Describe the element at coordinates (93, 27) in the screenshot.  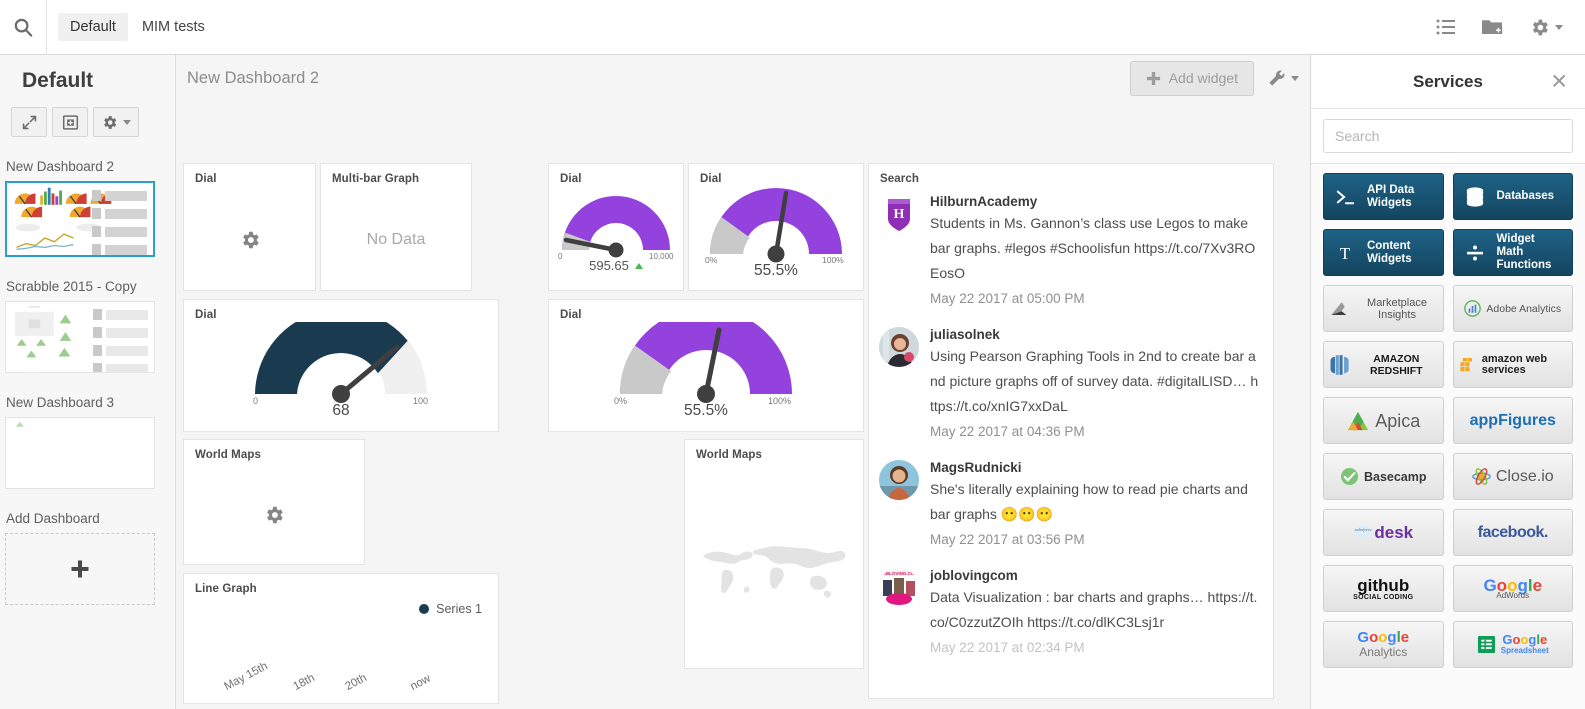
I see `tab-default: Default` at that location.